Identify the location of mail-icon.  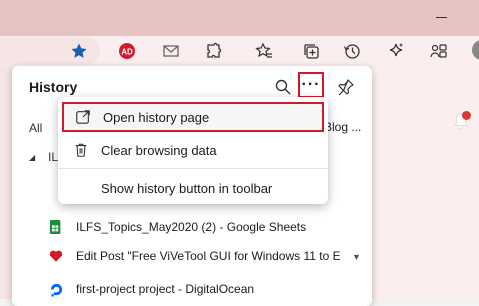
(171, 51).